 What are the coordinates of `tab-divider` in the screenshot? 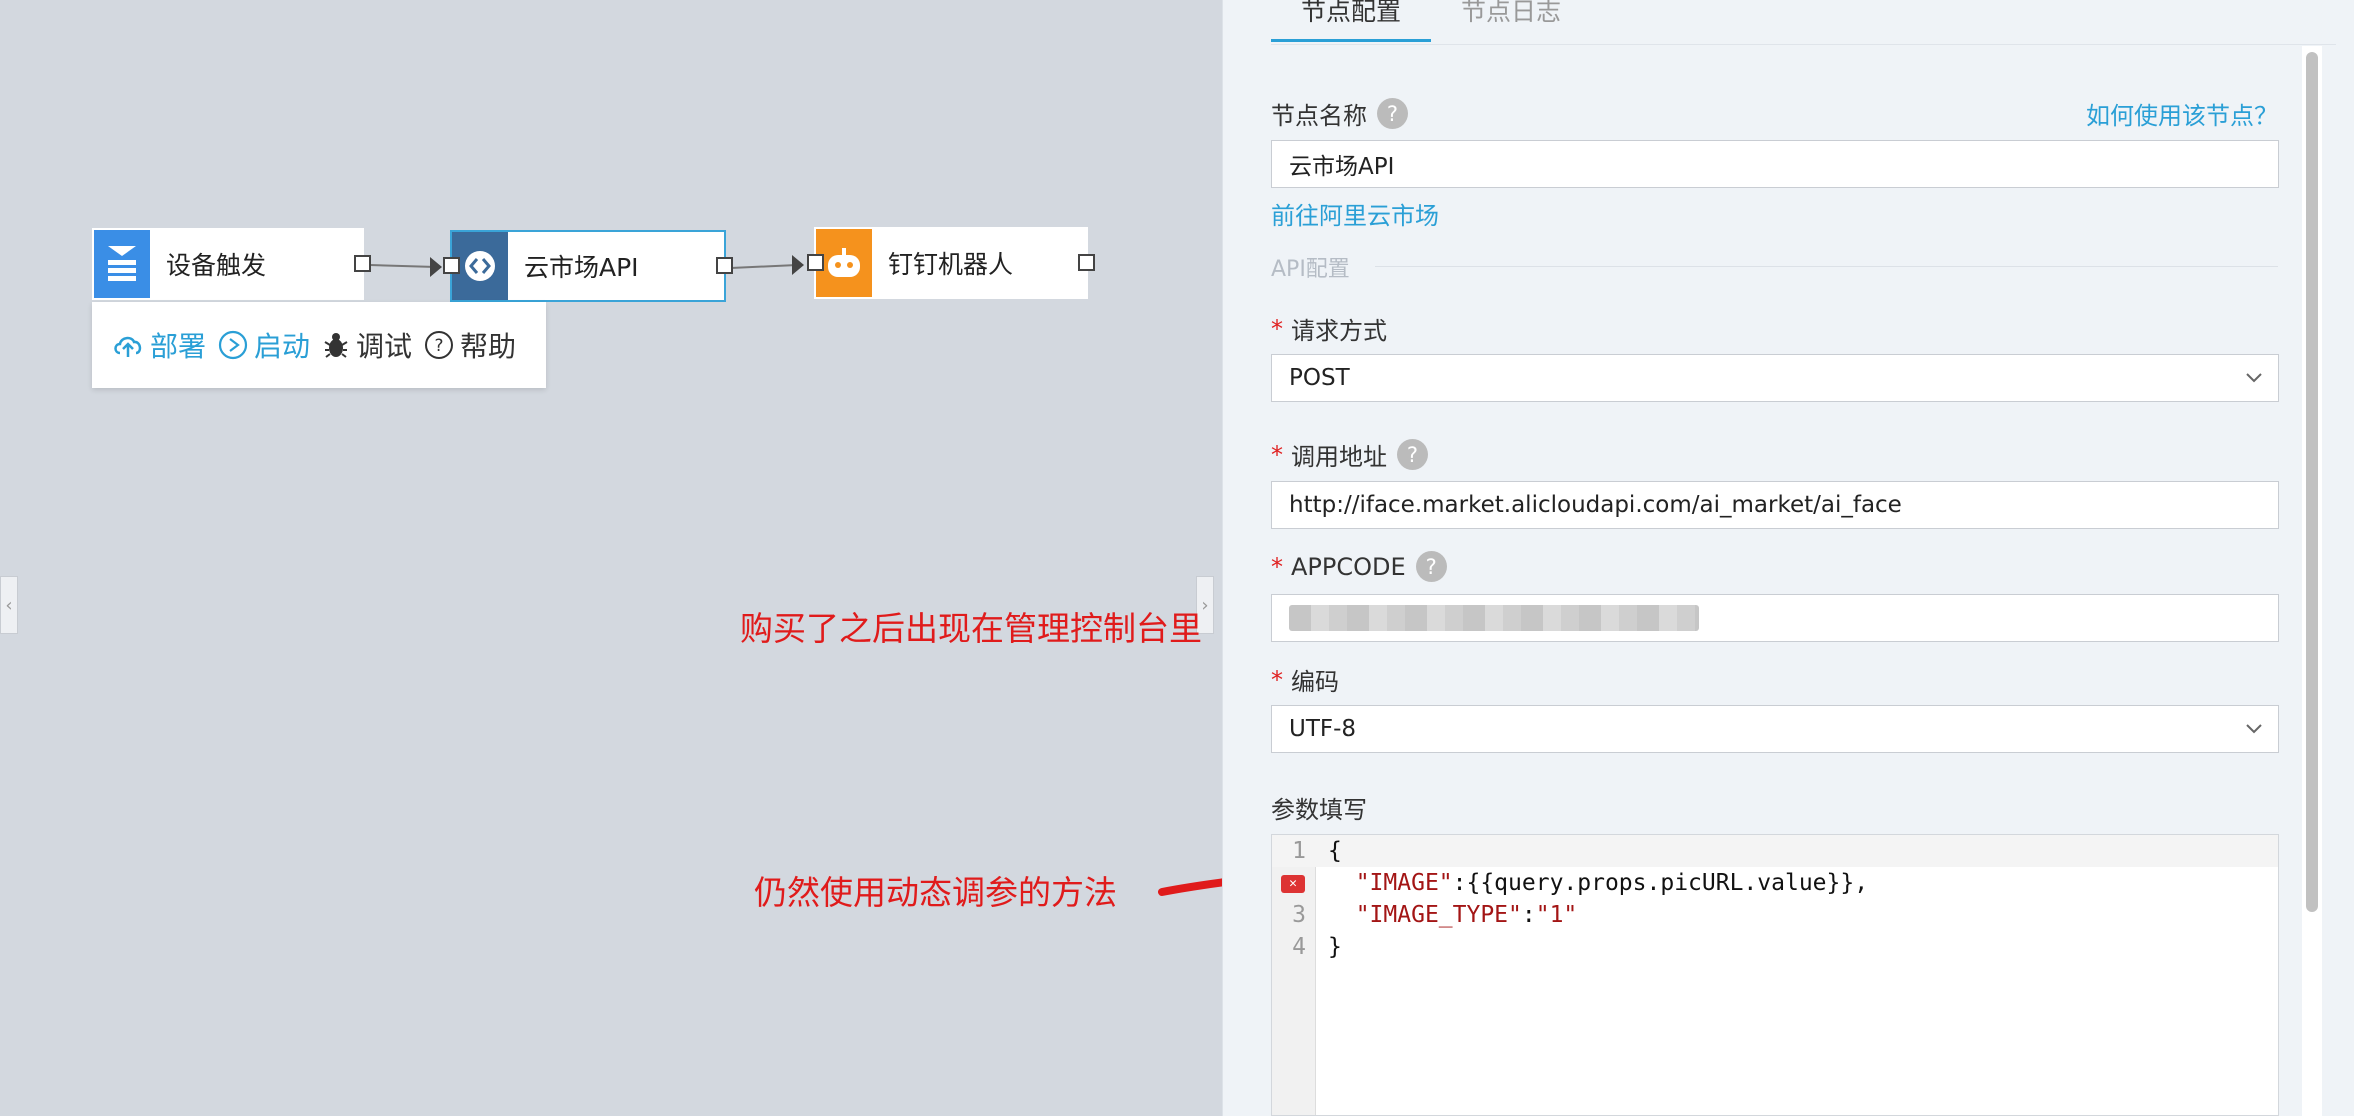 It's located at (1803, 44).